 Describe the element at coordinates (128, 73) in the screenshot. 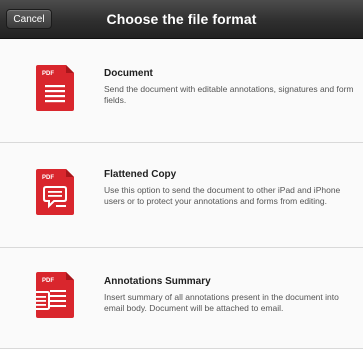

I see `item-title: Document` at that location.